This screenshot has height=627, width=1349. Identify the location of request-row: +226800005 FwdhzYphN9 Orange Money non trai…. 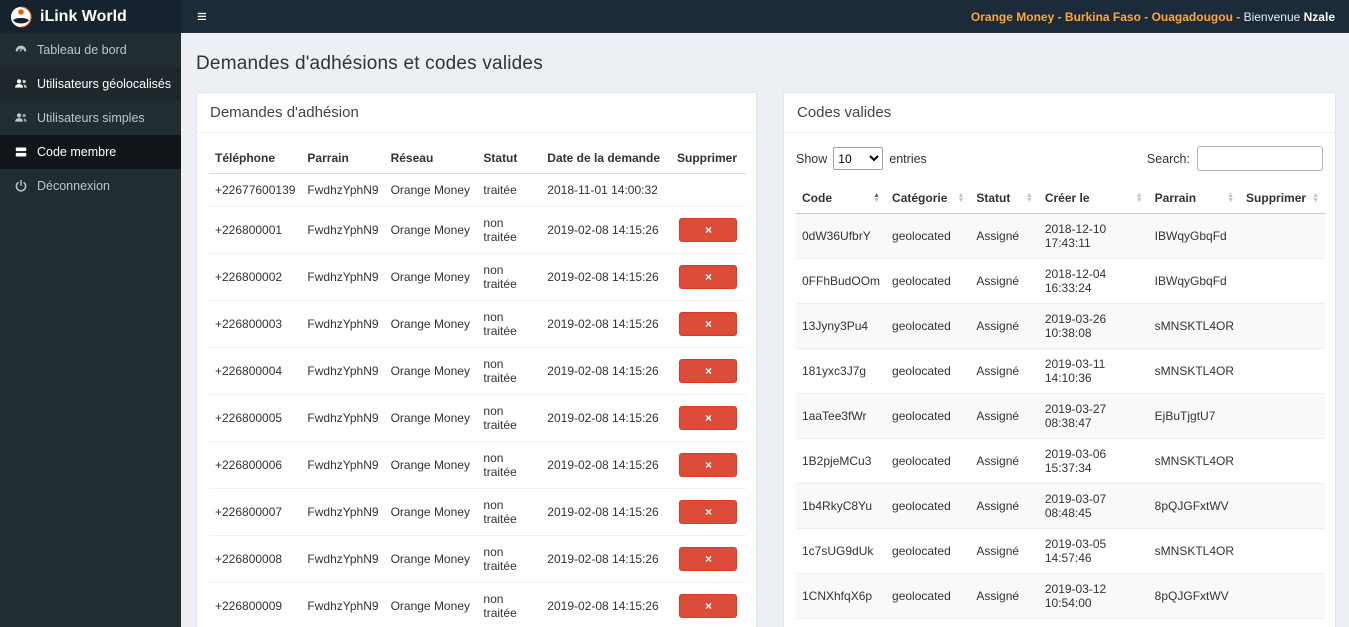
(477, 418).